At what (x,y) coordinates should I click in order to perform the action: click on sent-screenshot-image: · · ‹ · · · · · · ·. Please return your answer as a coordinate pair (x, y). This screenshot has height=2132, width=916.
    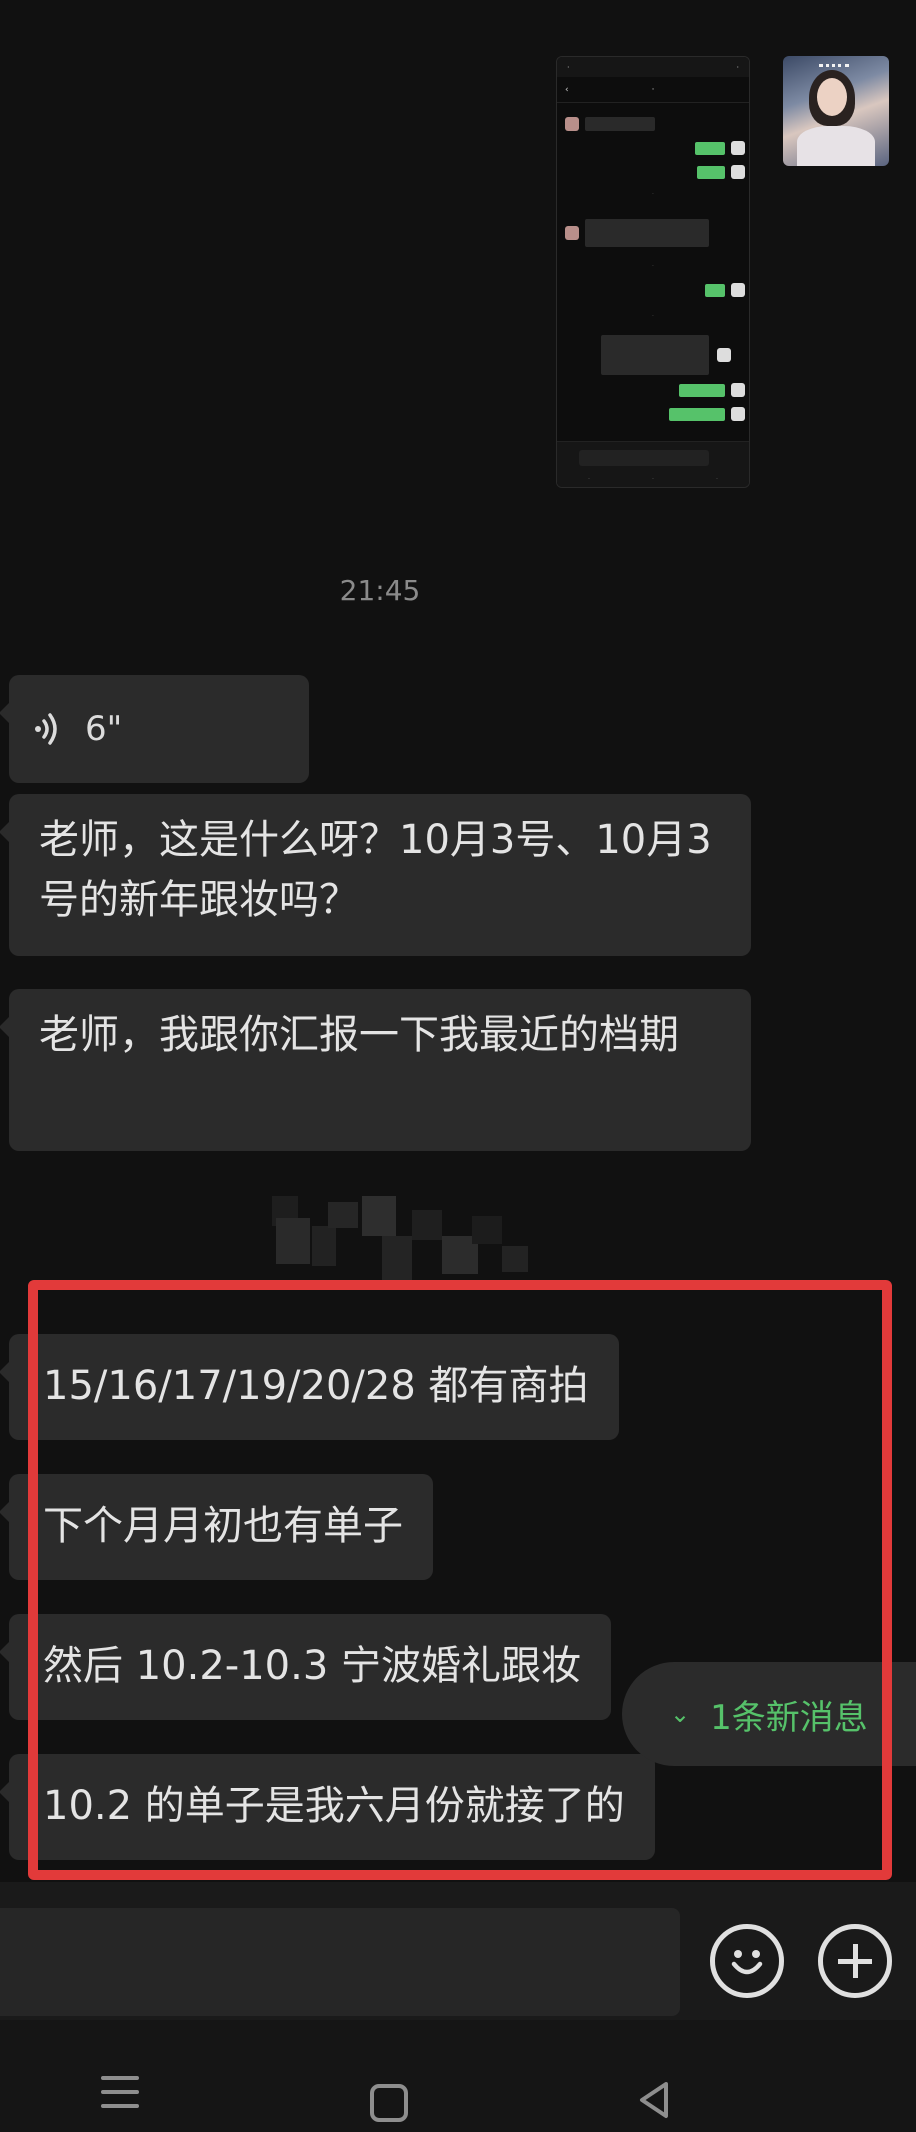
    Looking at the image, I should click on (653, 272).